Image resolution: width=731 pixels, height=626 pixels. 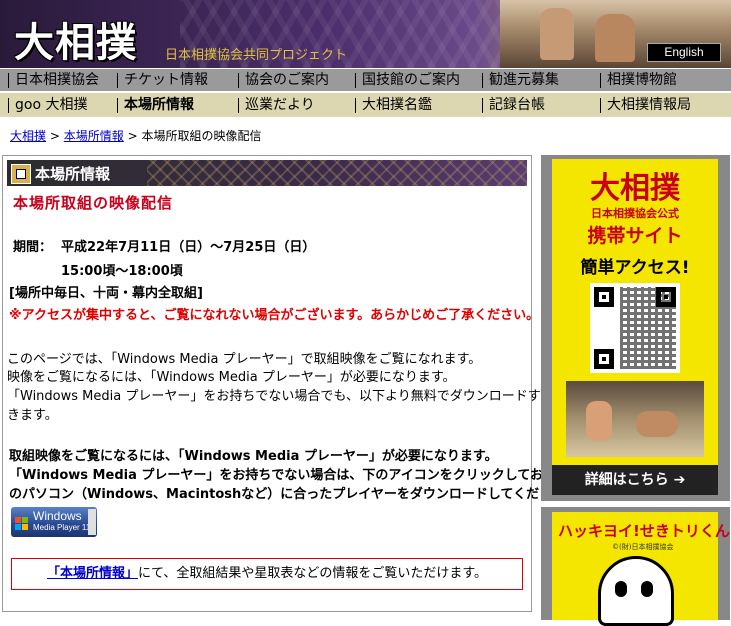 What do you see at coordinates (517, 105) in the screenshot?
I see `nav-label: 記録台帳` at bounding box center [517, 105].